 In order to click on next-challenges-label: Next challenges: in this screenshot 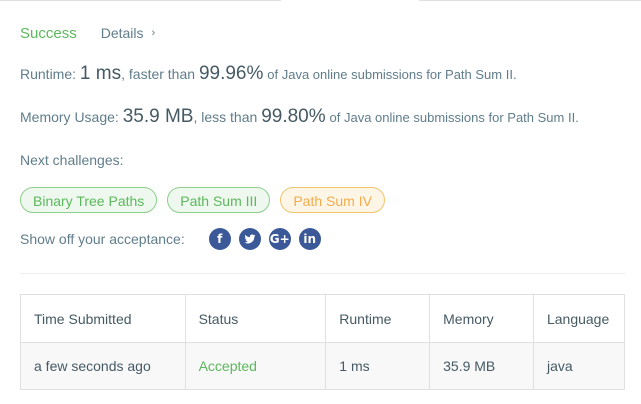, I will do `click(72, 160)`.